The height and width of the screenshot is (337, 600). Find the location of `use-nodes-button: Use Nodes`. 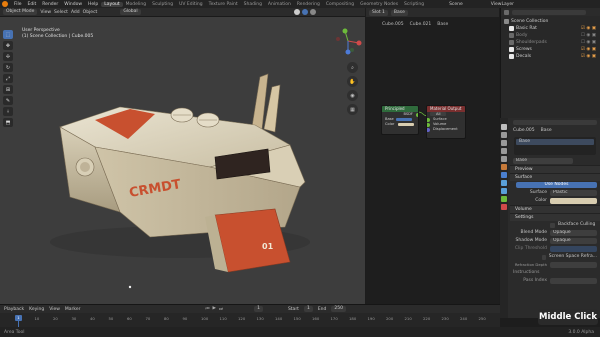

use-nodes-button: Use Nodes is located at coordinates (556, 185).